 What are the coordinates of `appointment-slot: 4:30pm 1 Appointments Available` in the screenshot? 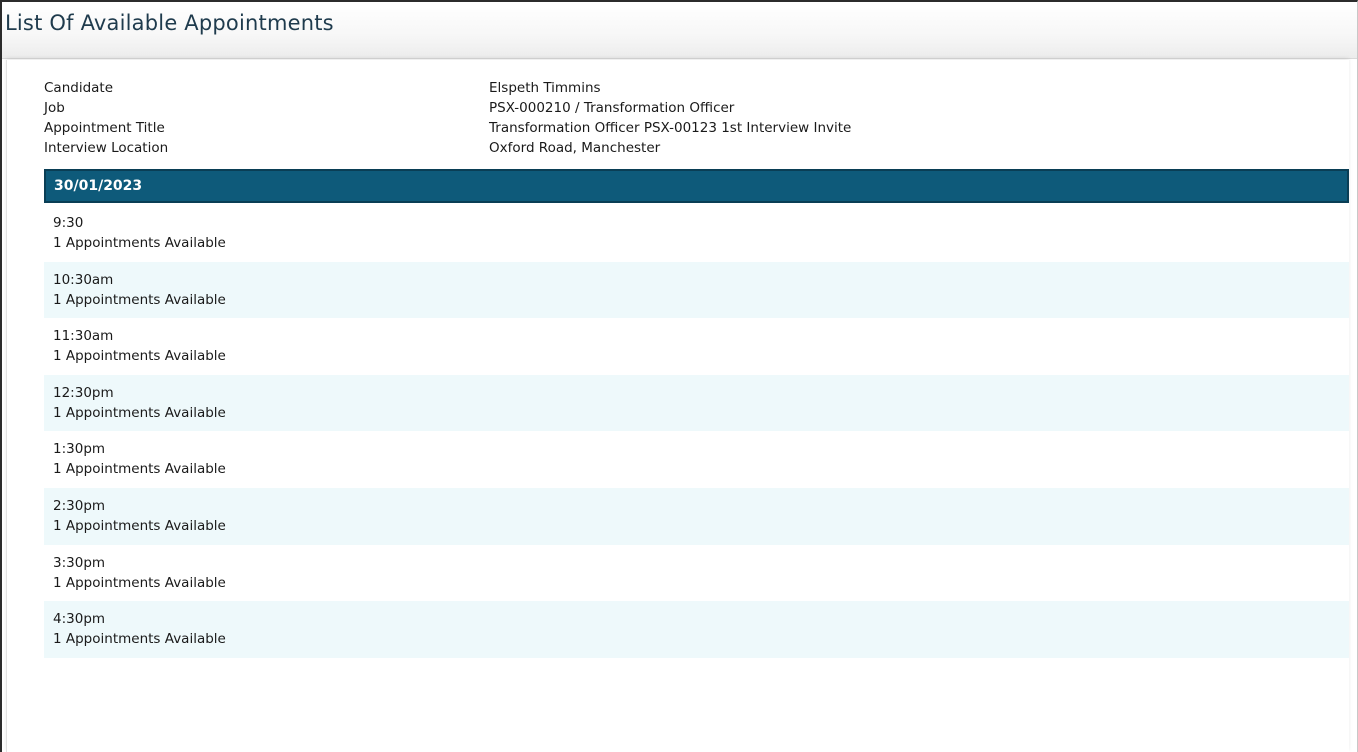 It's located at (696, 629).